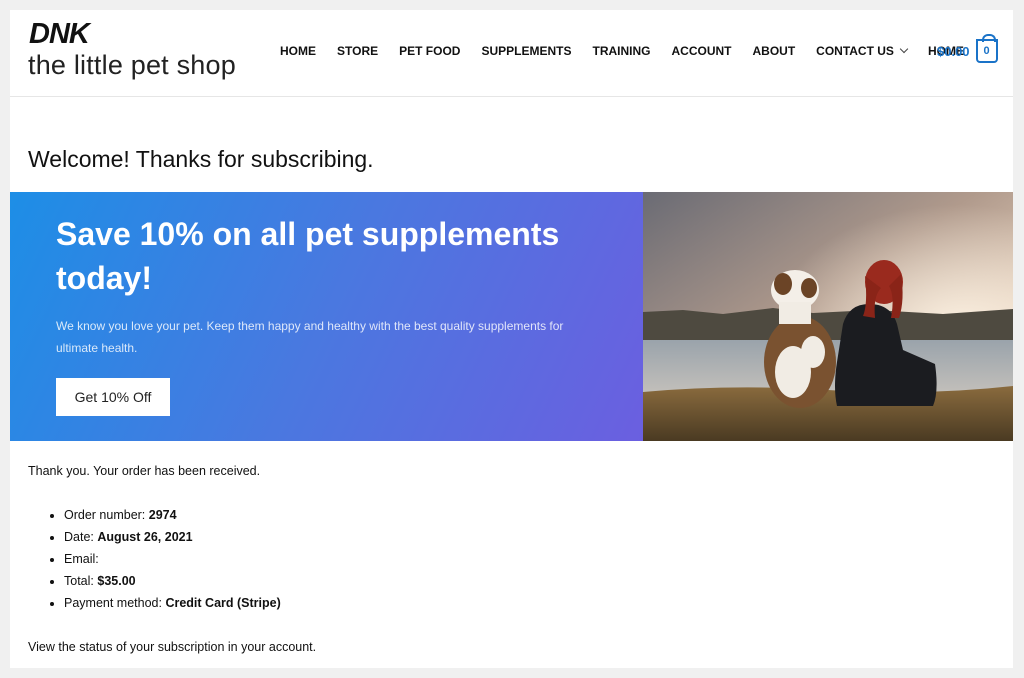 The image size is (1024, 678). Describe the element at coordinates (79, 581) in the screenshot. I see `order-total-label: Total:` at that location.